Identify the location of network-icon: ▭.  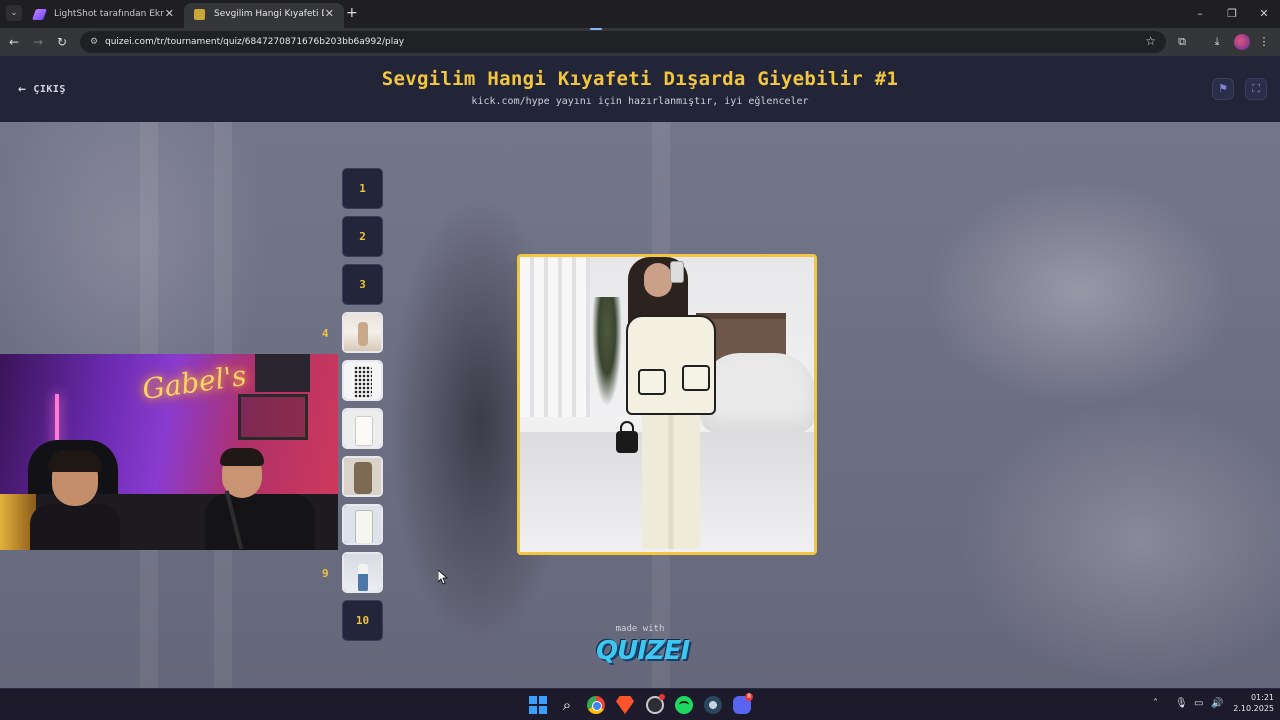
(1198, 704).